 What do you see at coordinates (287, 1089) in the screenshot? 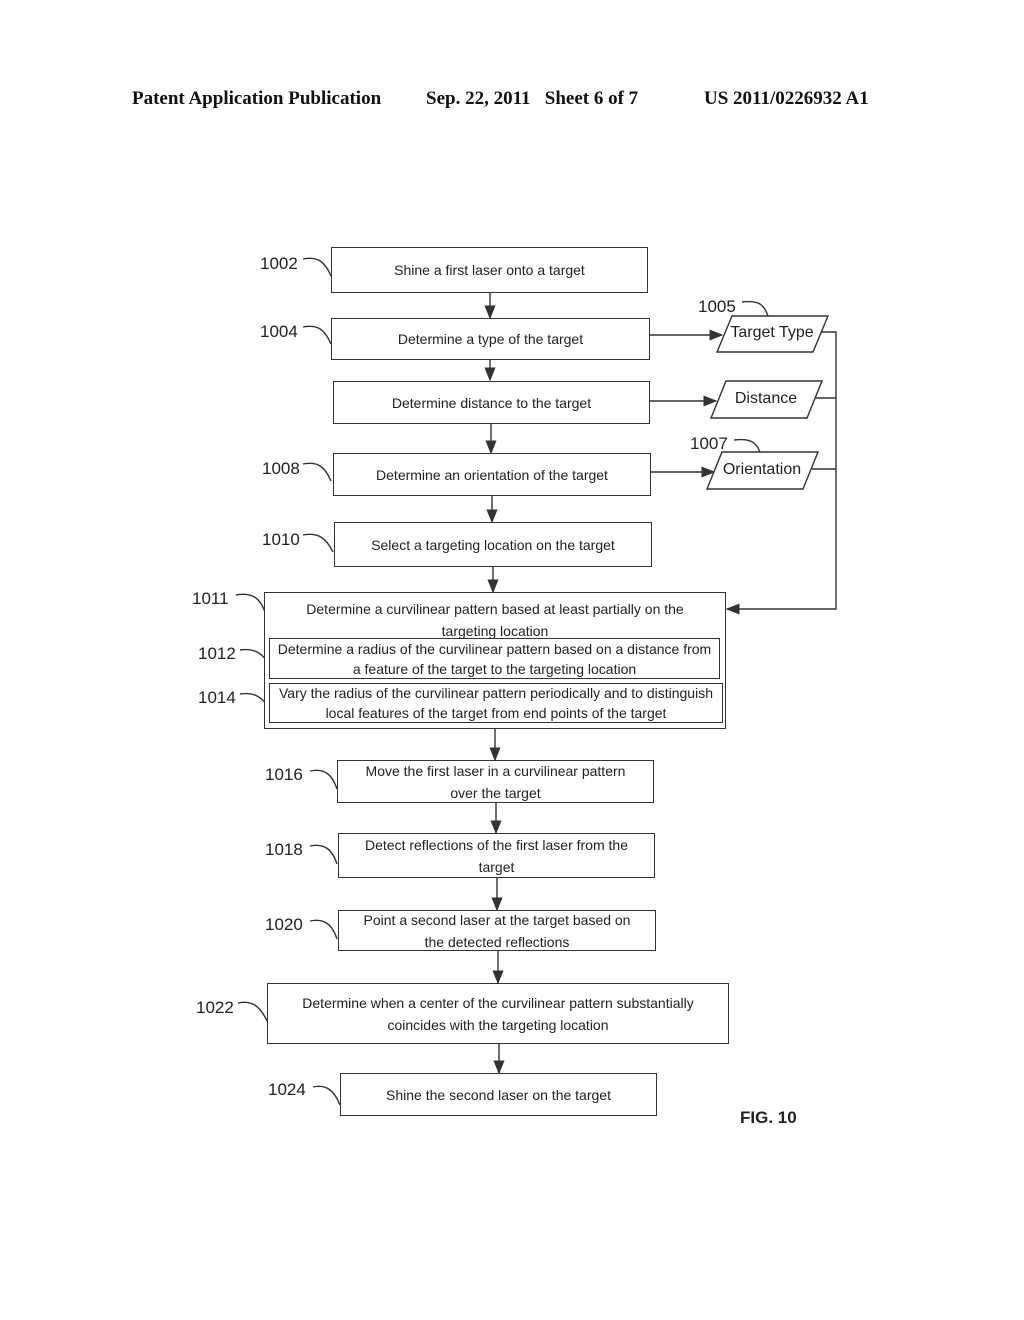
I see `ref-1024: 1024` at bounding box center [287, 1089].